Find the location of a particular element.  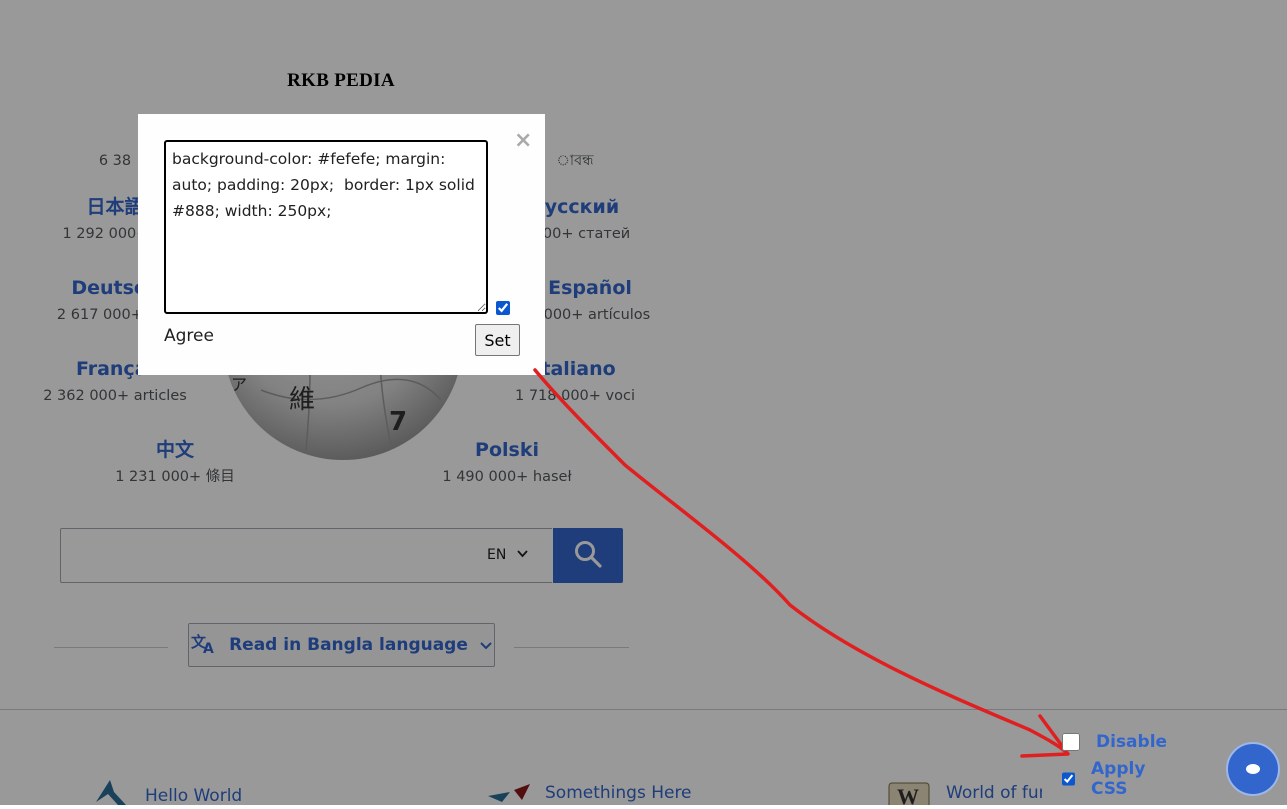

floating-action-button is located at coordinates (1253, 769).